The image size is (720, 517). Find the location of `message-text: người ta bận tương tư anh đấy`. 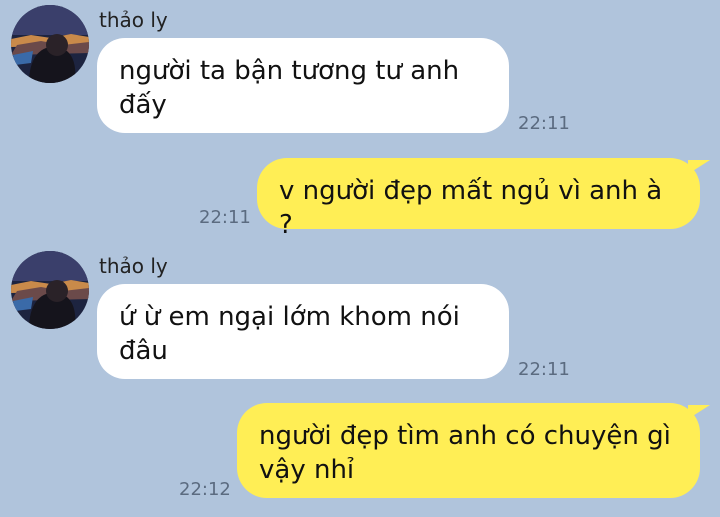

message-text: người ta bận tương tư anh đấy is located at coordinates (289, 88).